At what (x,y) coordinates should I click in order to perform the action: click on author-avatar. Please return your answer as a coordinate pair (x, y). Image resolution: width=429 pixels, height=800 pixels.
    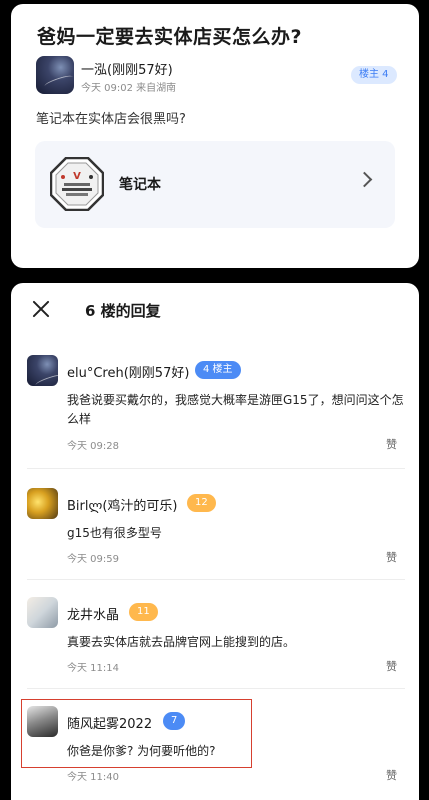
    Looking at the image, I should click on (55, 75).